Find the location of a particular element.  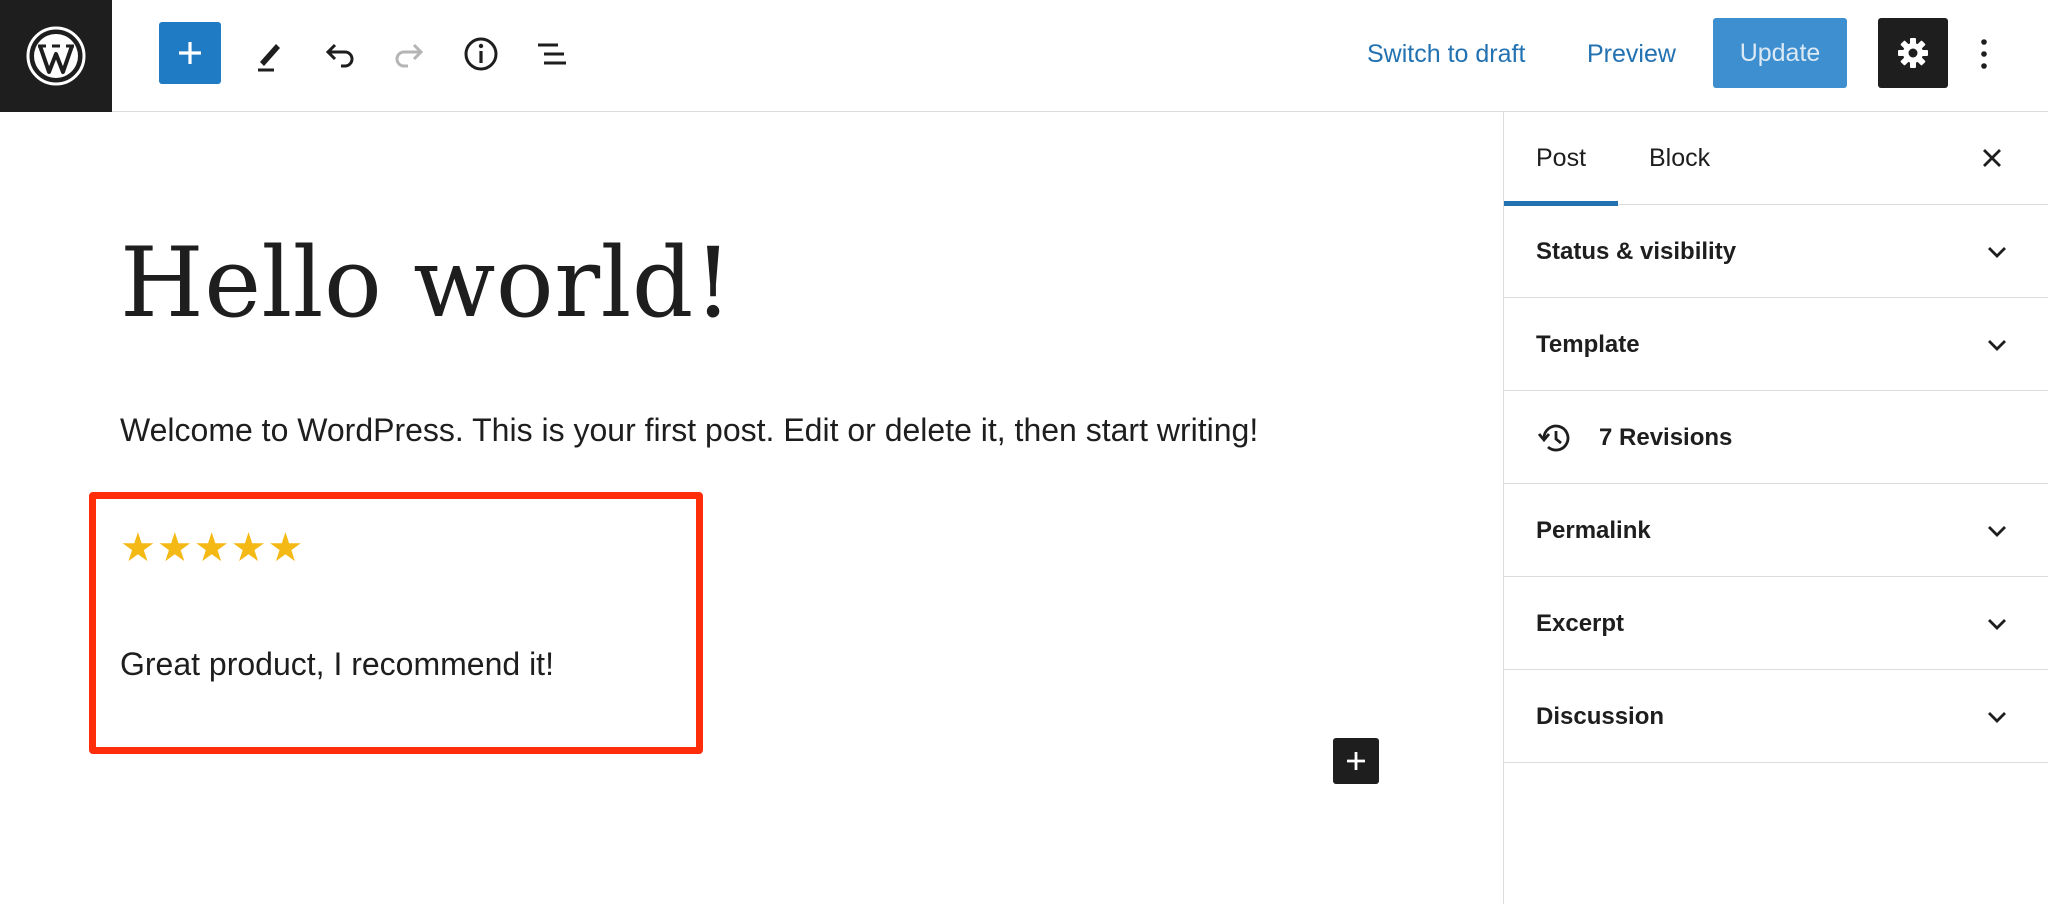

add-block-button is located at coordinates (1356, 761).